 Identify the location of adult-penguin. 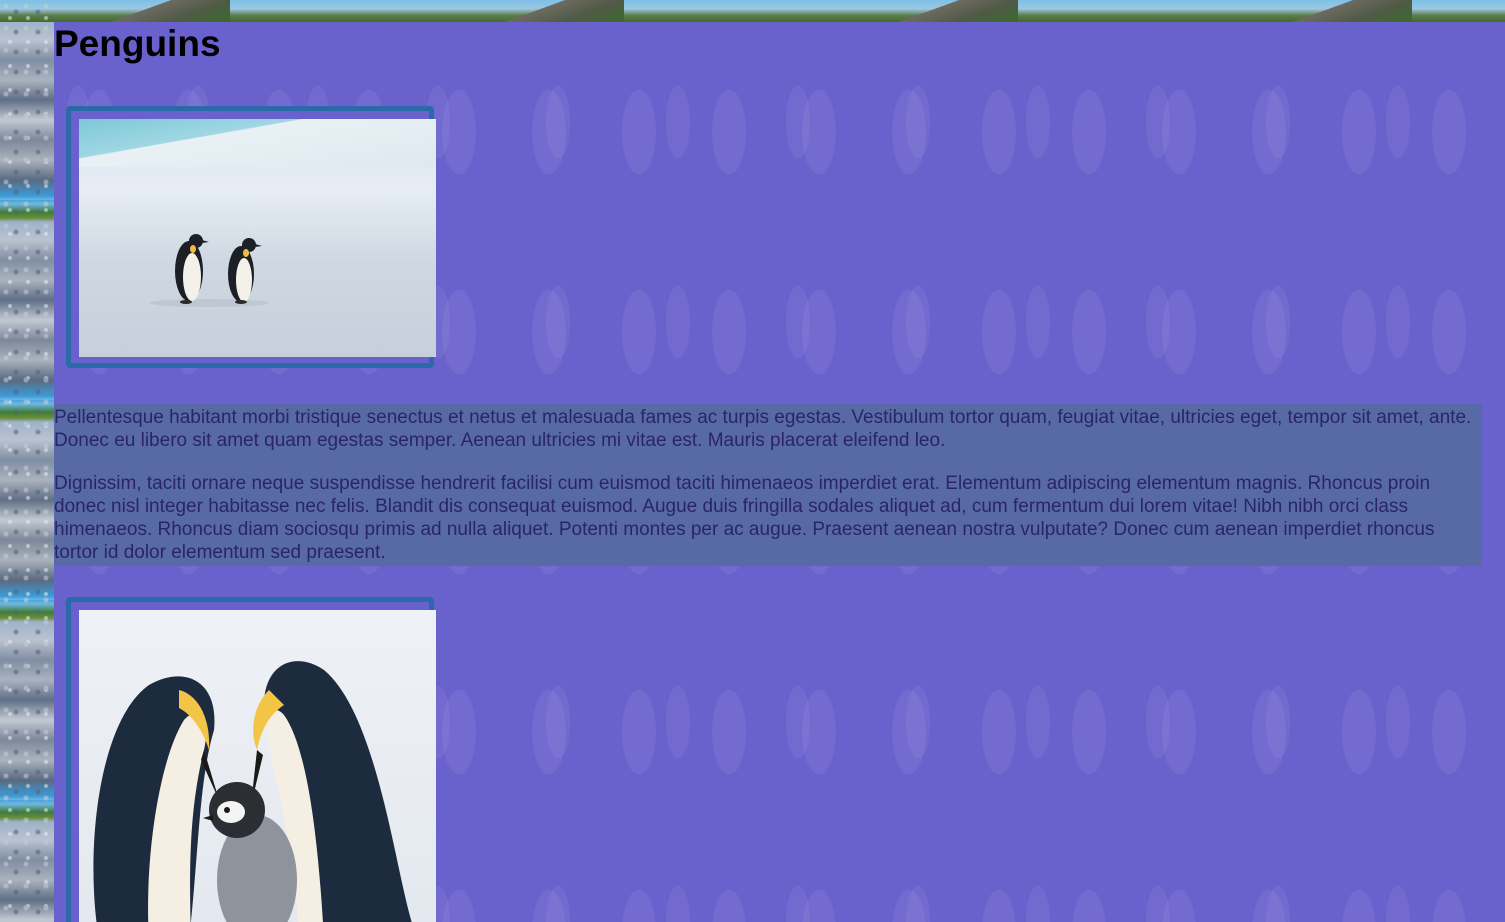
(156, 799).